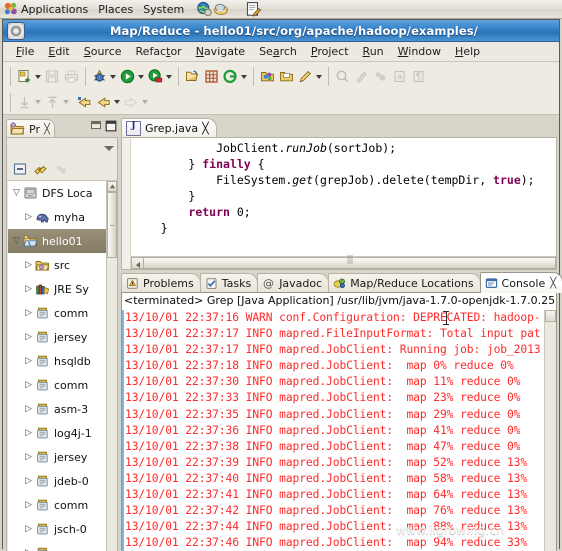  I want to click on next-annotation-button, so click(29, 102).